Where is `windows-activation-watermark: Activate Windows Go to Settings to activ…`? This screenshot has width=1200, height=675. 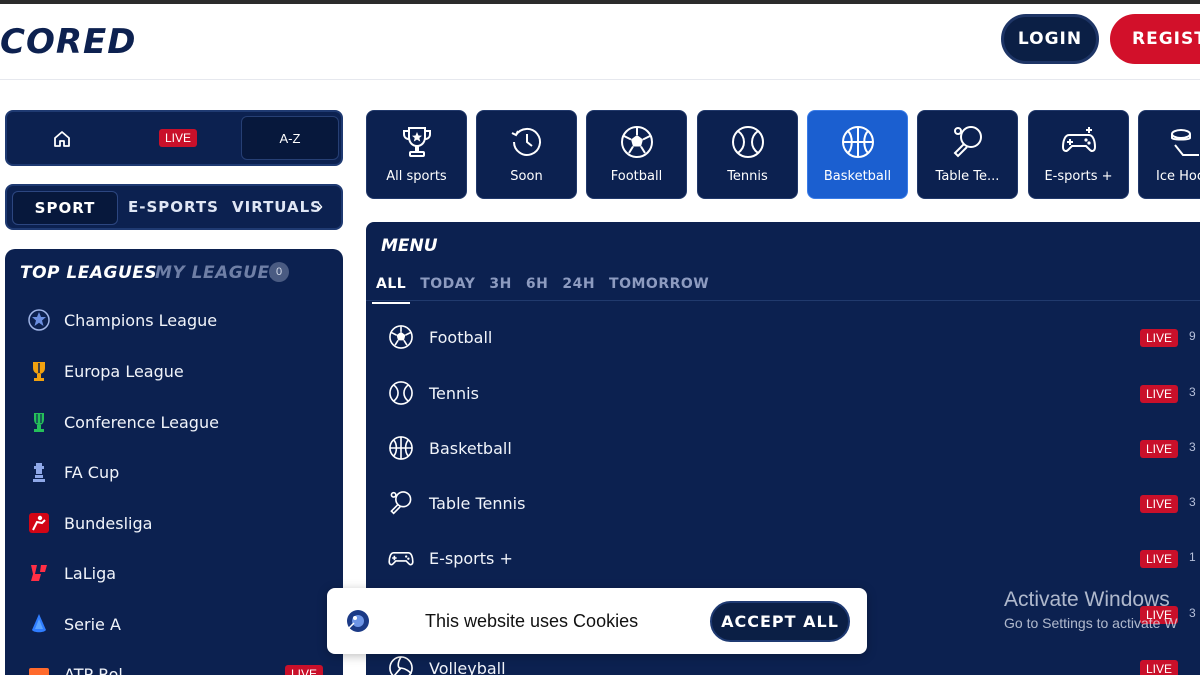 windows-activation-watermark: Activate Windows Go to Settings to activ… is located at coordinates (1091, 609).